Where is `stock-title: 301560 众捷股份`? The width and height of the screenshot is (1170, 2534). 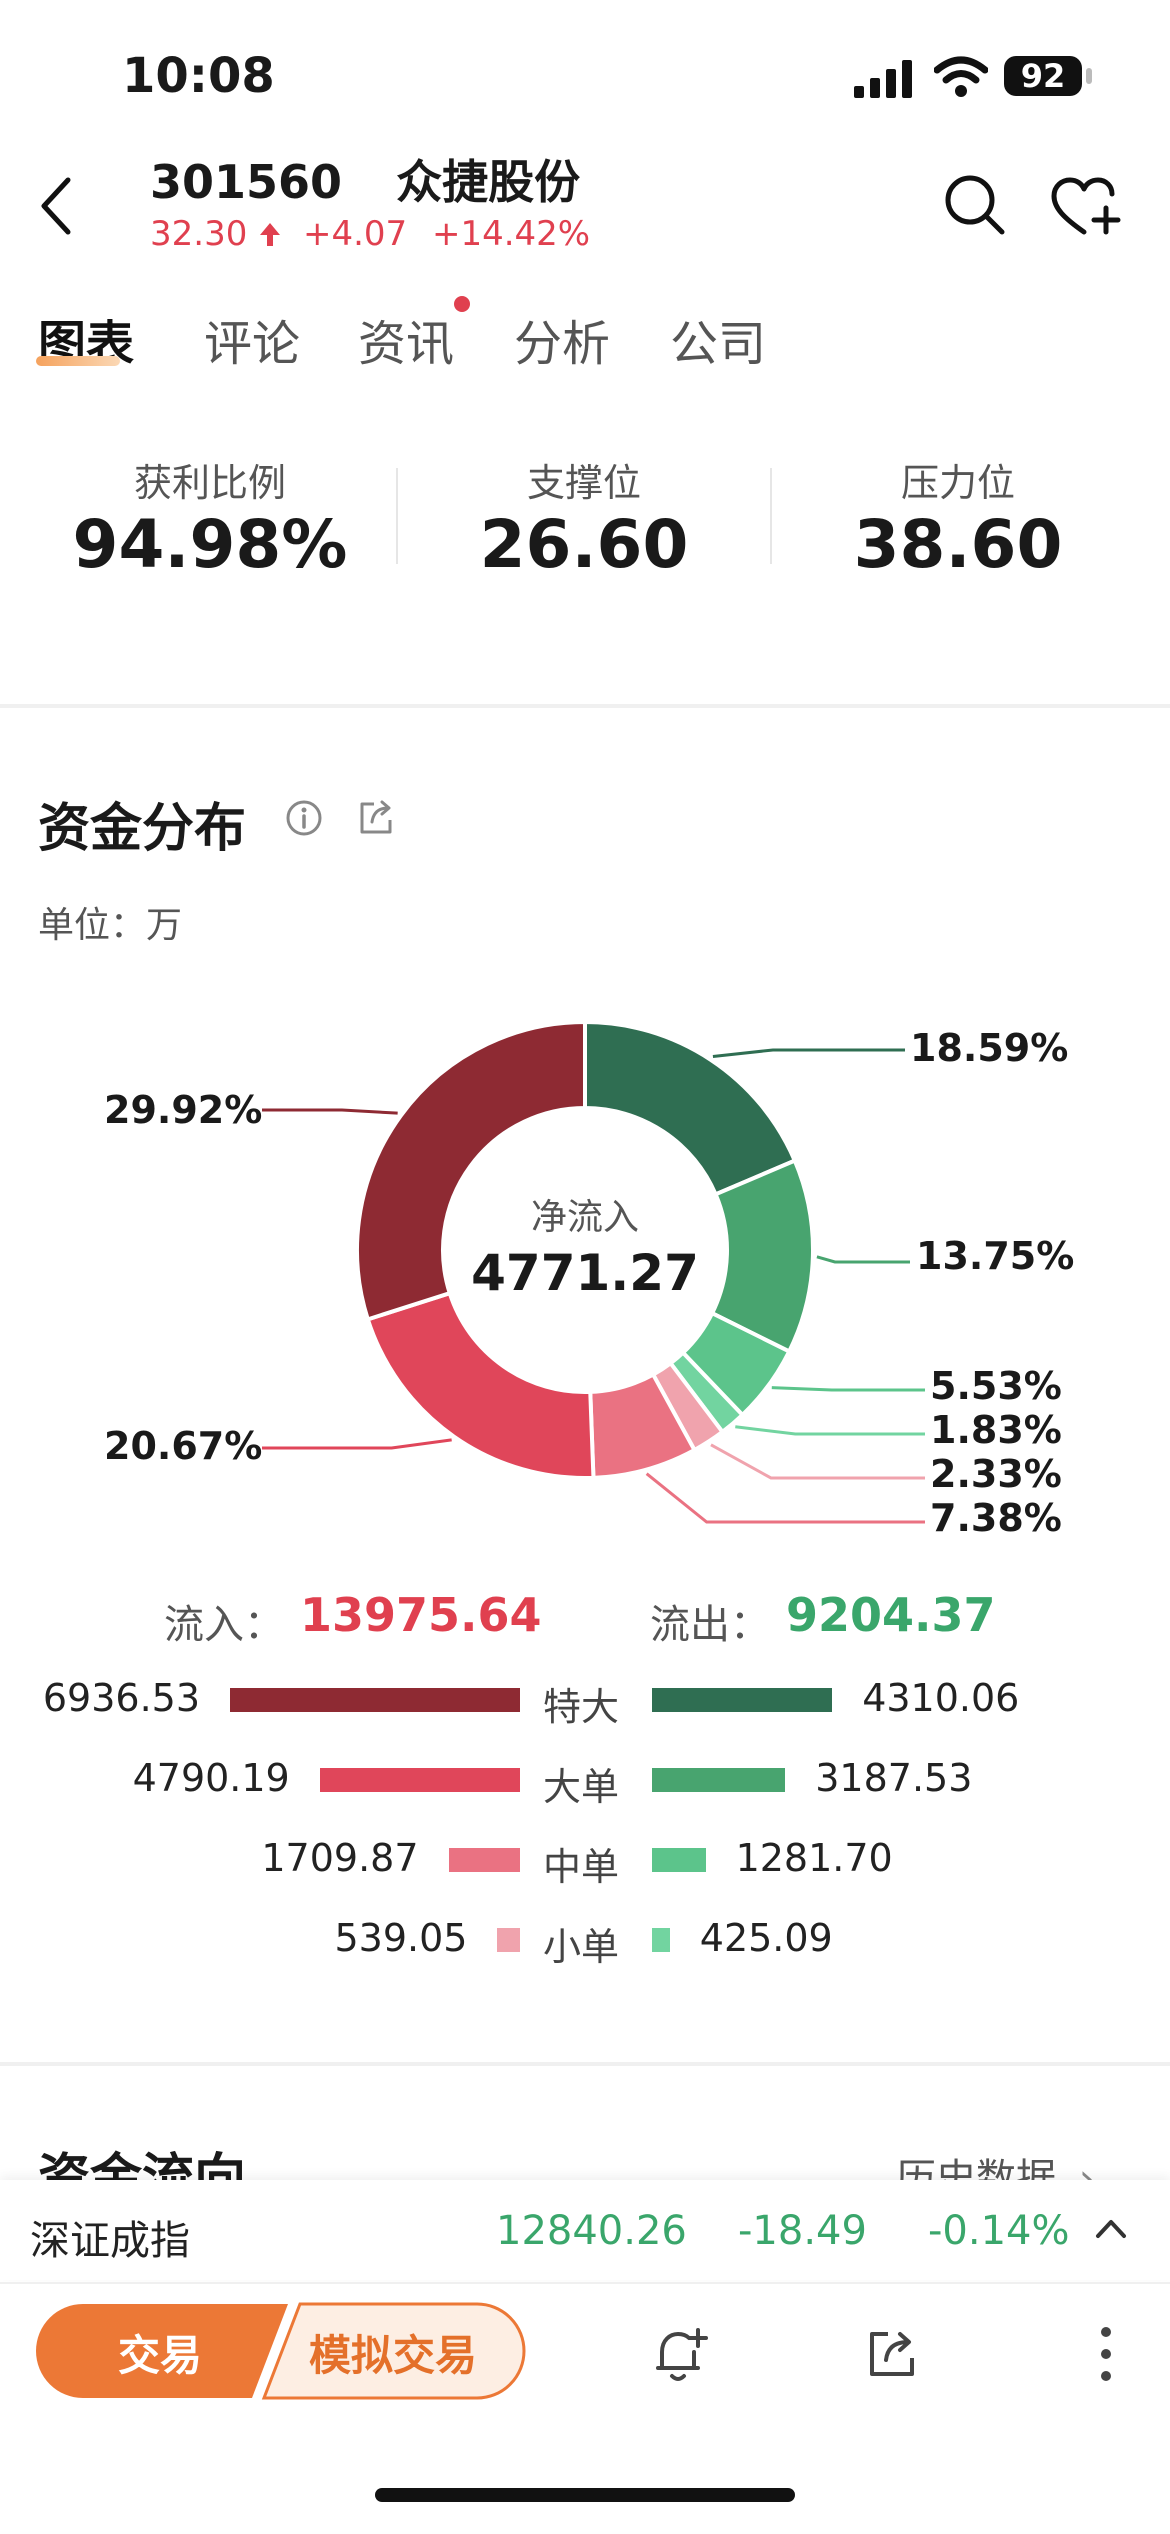
stock-title: 301560 众捷股份 is located at coordinates (365, 179).